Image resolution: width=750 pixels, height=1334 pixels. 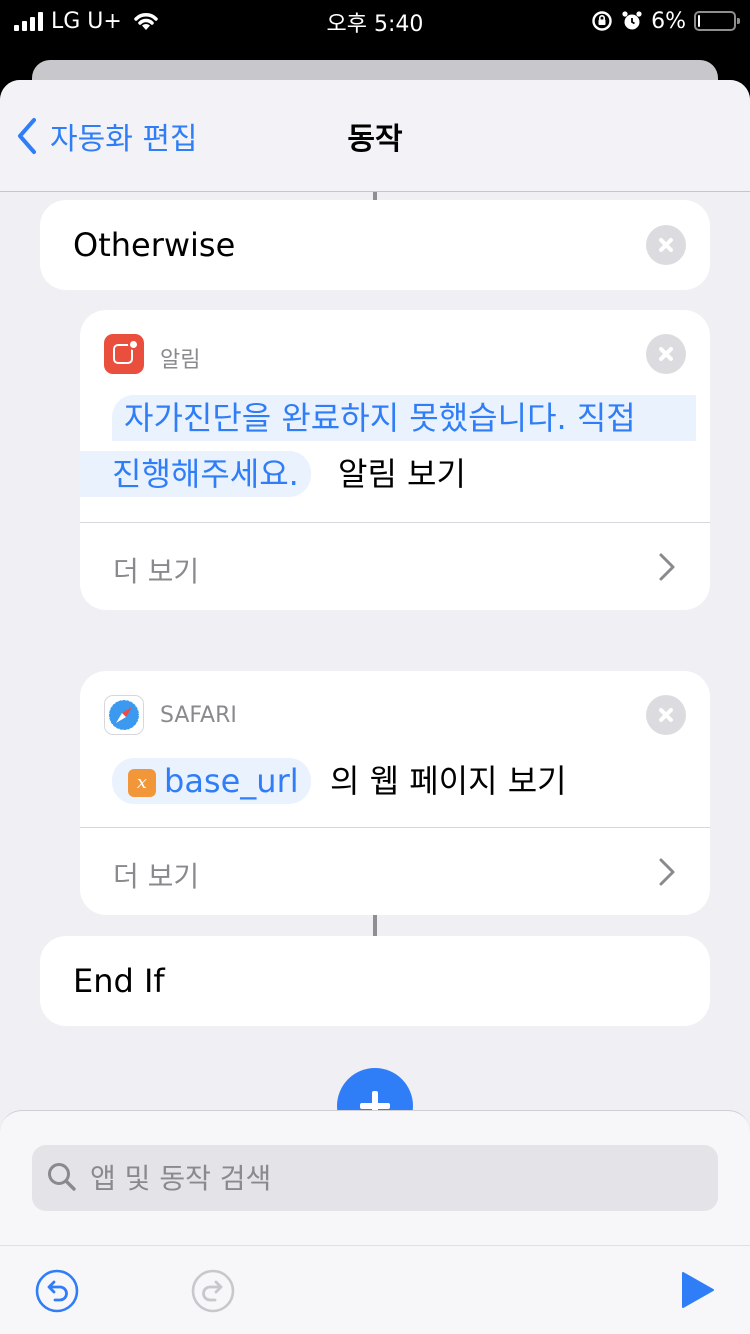 What do you see at coordinates (448, 781) in the screenshot?
I see `show-webpage-label: 의 웹 페이지 보기` at bounding box center [448, 781].